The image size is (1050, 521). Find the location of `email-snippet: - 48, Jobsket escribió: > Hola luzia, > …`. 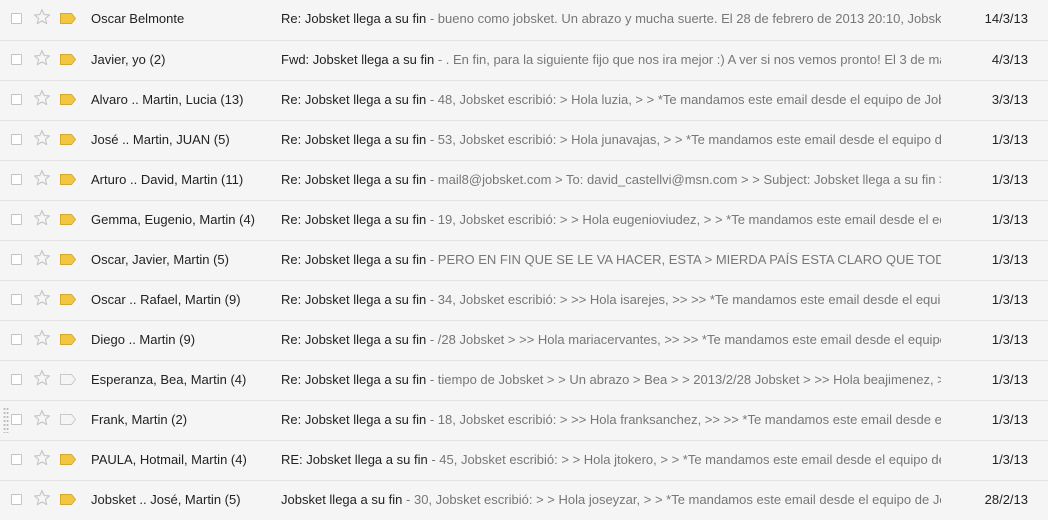

email-snippet: - 48, Jobsket escribió: > Hola luzia, > … is located at coordinates (683, 99).